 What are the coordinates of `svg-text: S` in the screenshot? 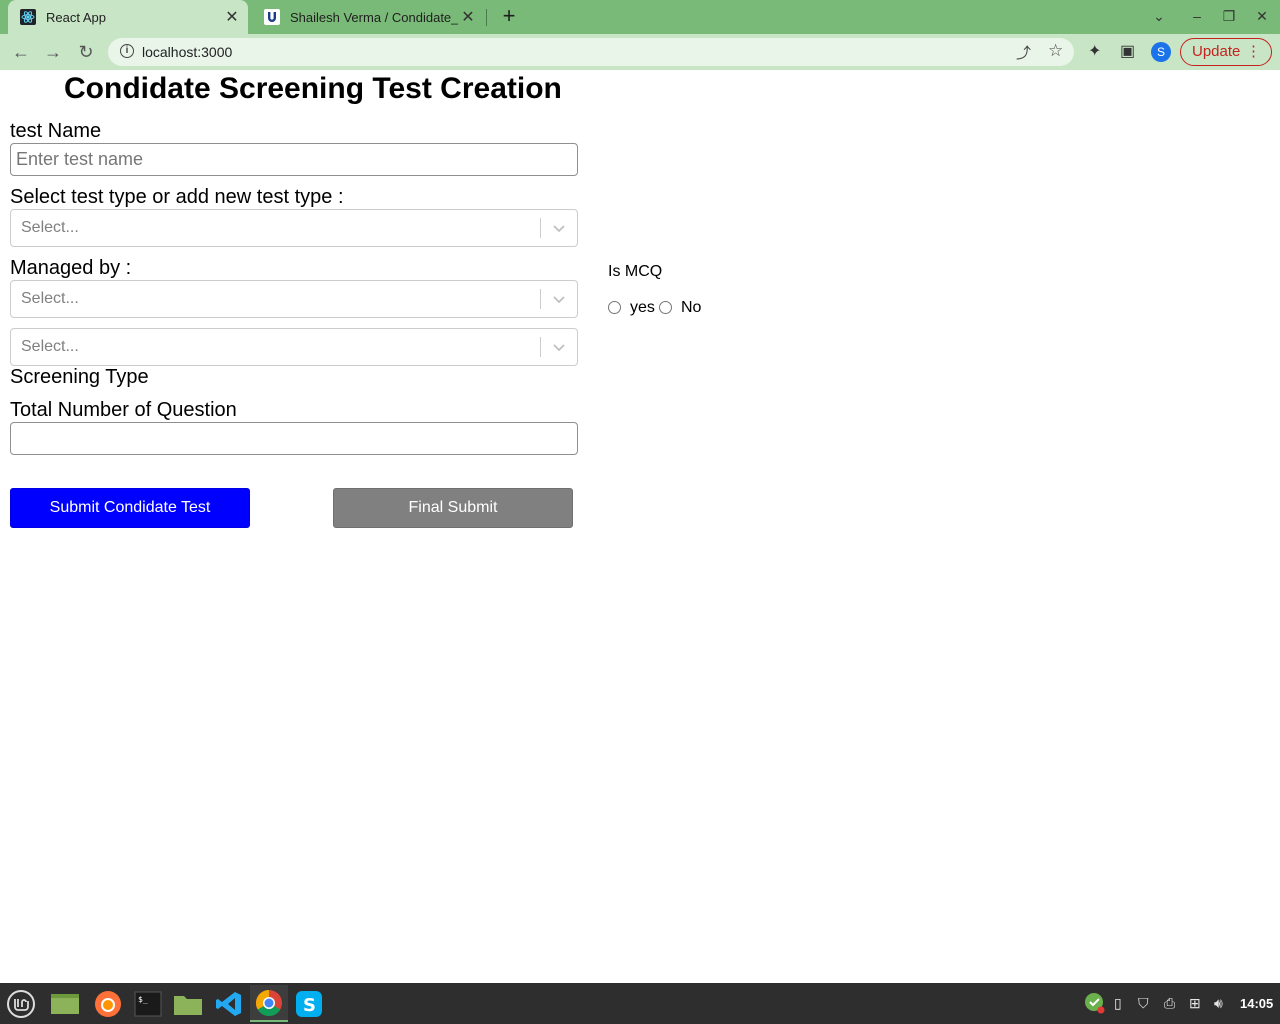 It's located at (309, 1005).